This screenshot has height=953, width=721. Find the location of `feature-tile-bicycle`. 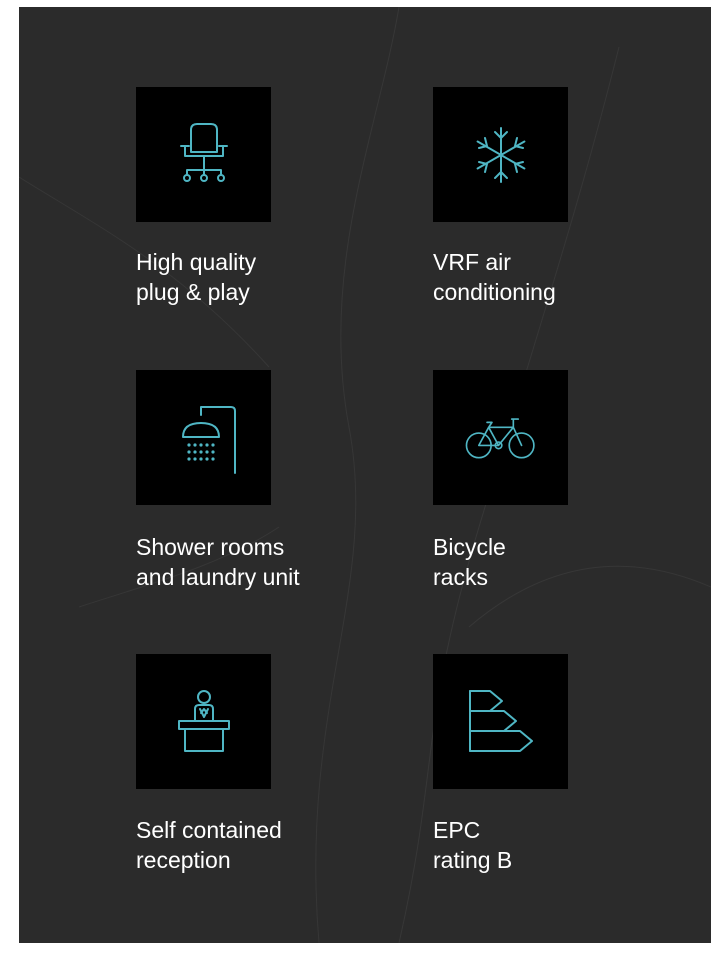

feature-tile-bicycle is located at coordinates (500, 437).